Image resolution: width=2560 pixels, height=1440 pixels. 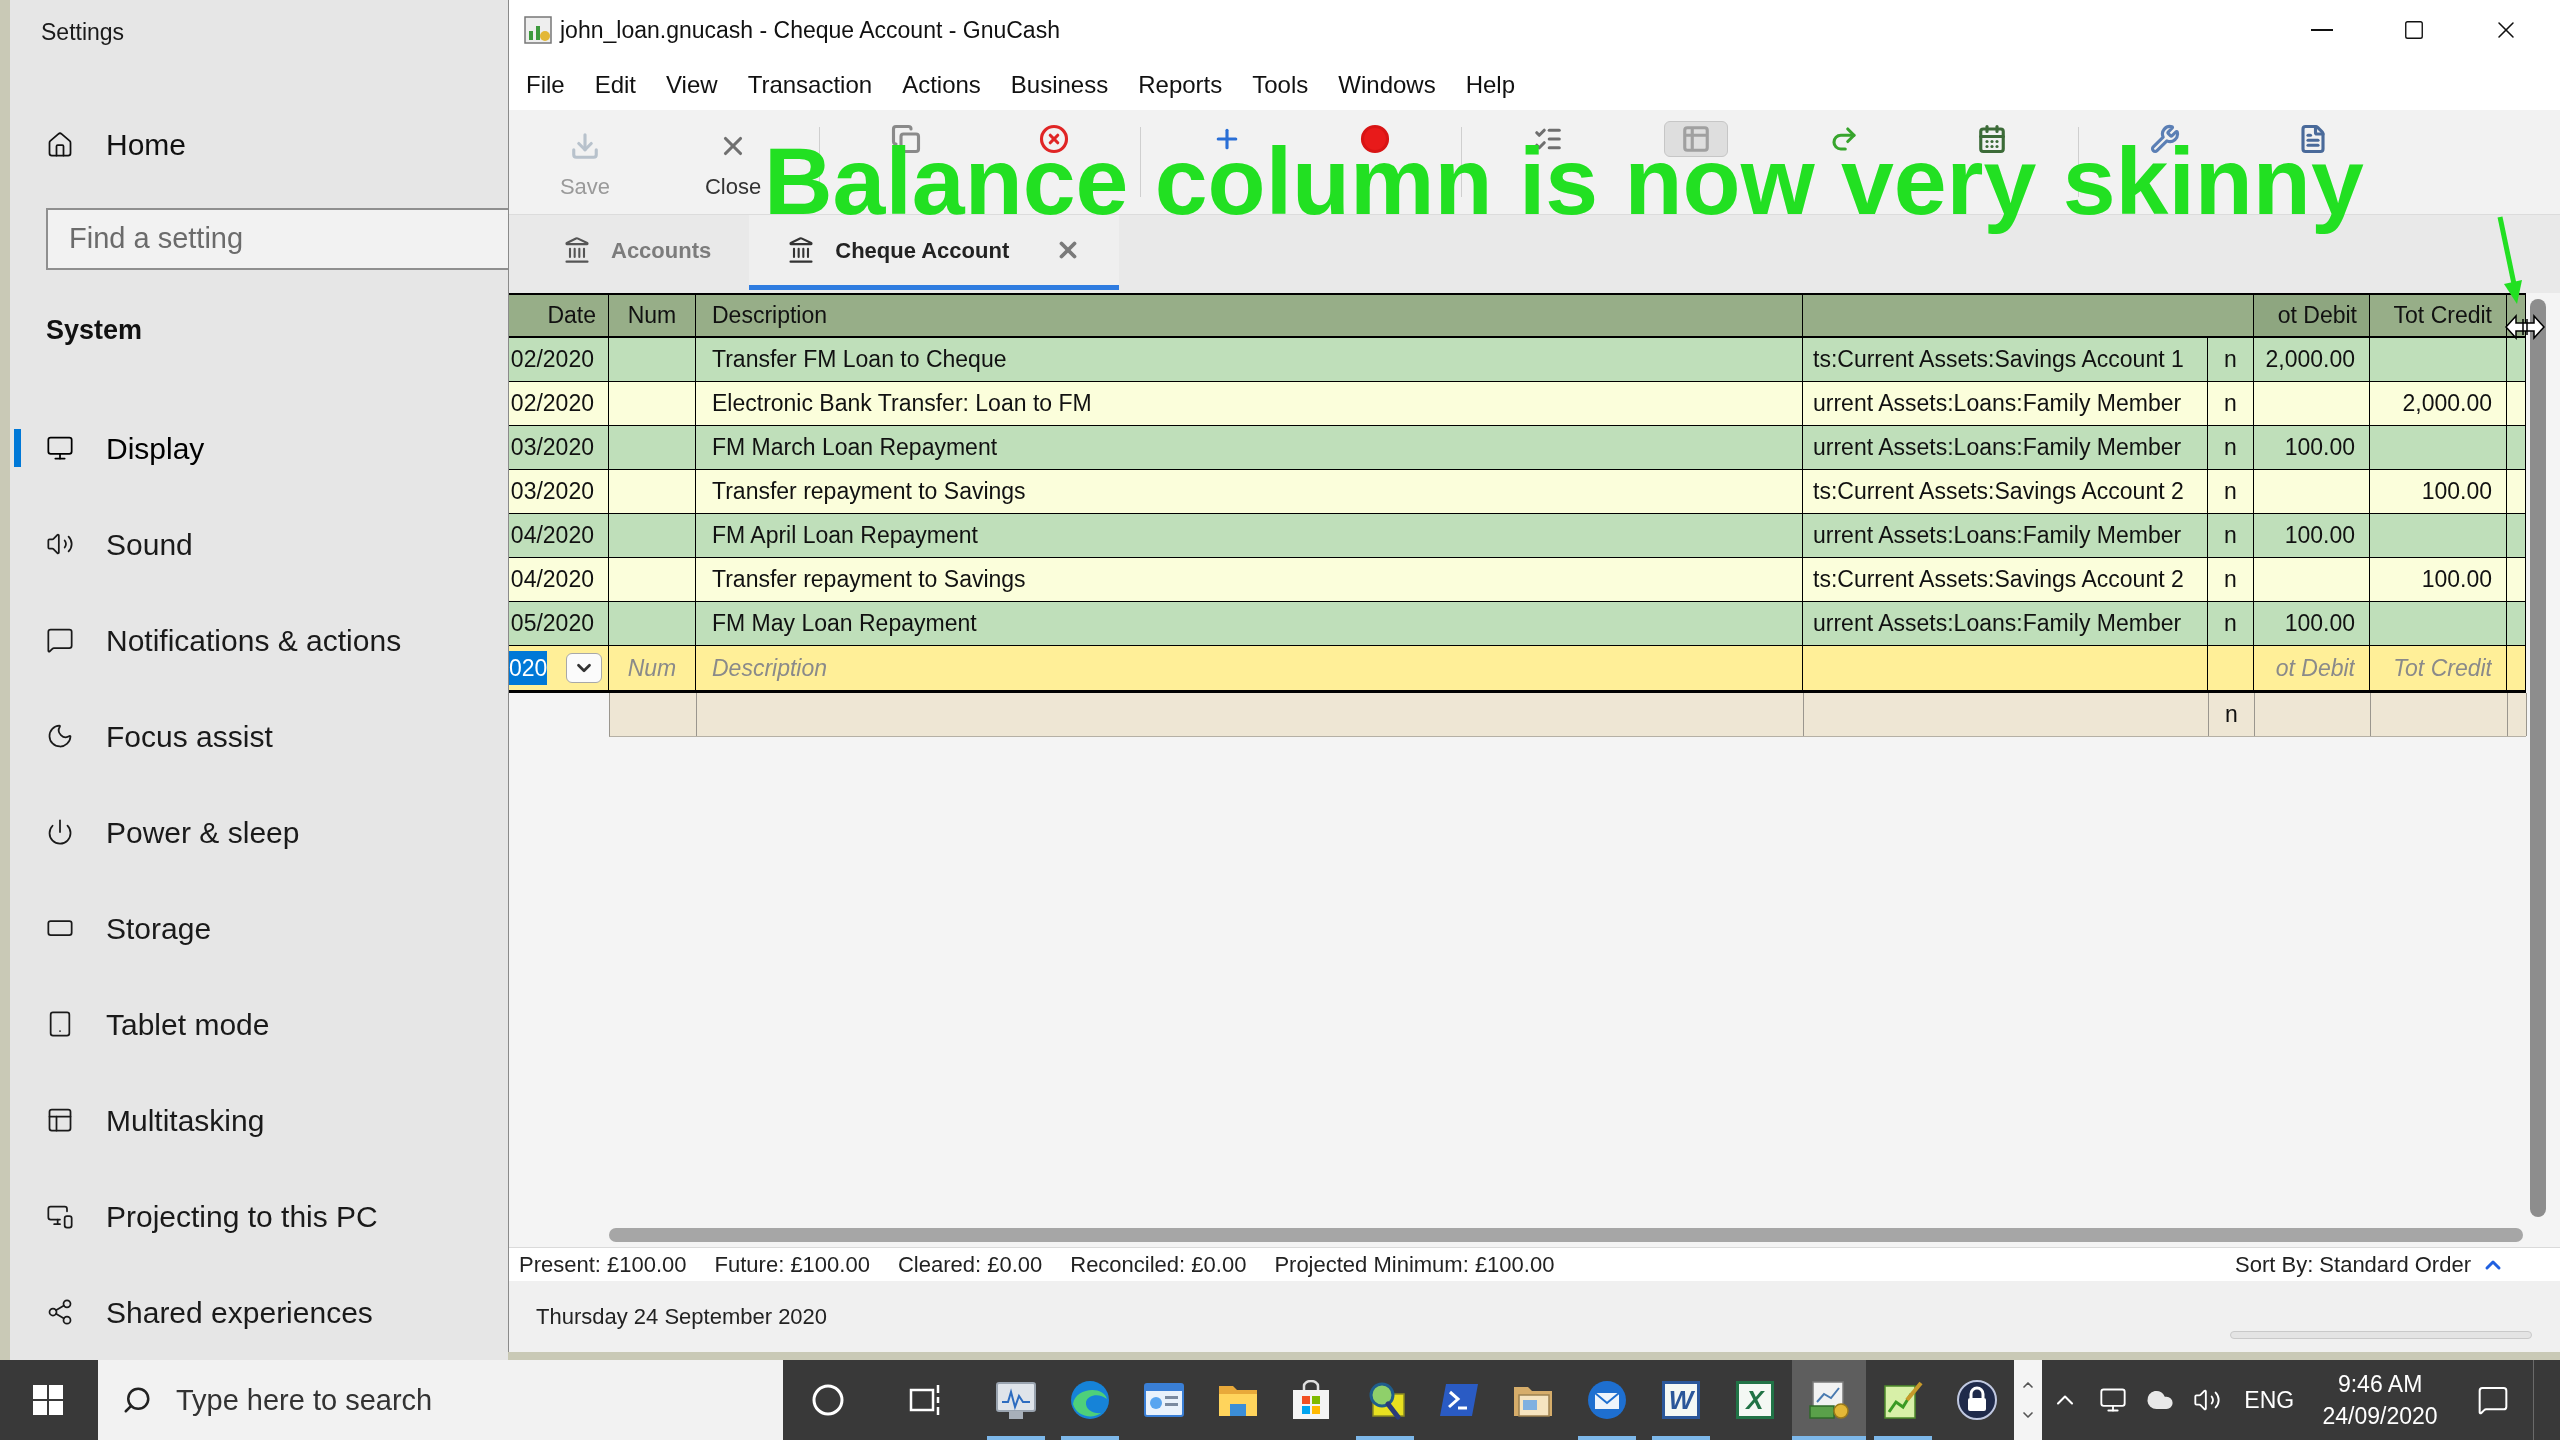 I want to click on column-header: Date, so click(x=559, y=315).